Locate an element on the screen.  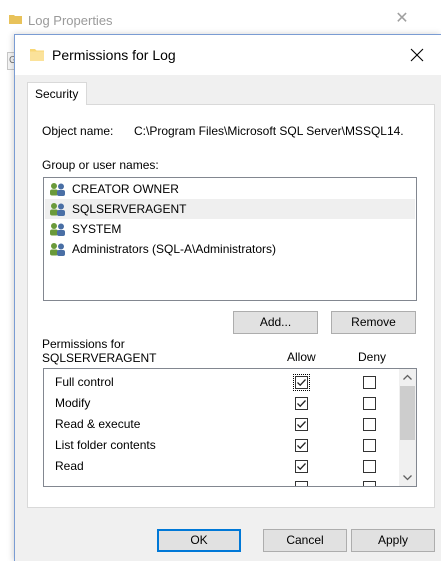
background-close-icon: ✕ is located at coordinates (402, 19).